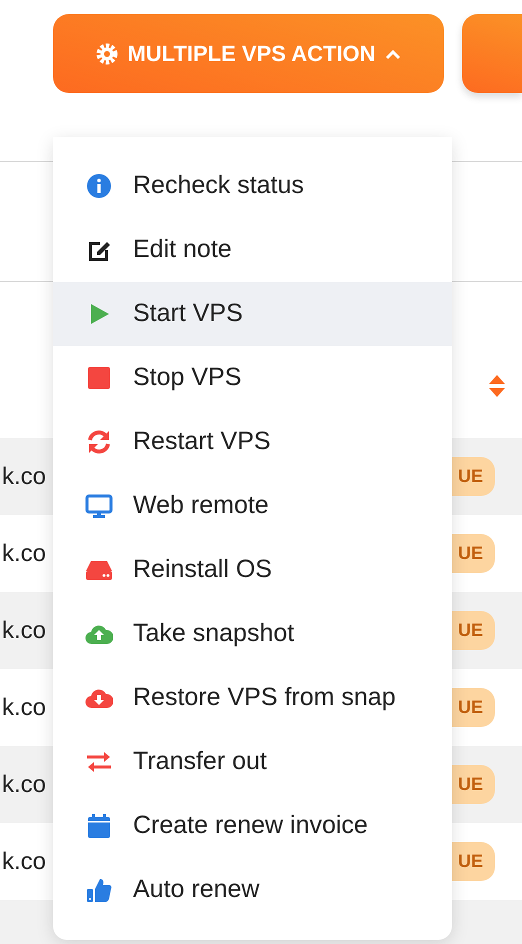 Image resolution: width=522 pixels, height=944 pixels. What do you see at coordinates (252, 378) in the screenshot?
I see `menu-item: Stop VPS` at bounding box center [252, 378].